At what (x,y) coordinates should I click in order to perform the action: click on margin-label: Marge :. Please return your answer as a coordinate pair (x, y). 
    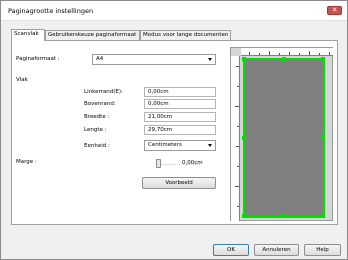
    Looking at the image, I should click on (26, 162).